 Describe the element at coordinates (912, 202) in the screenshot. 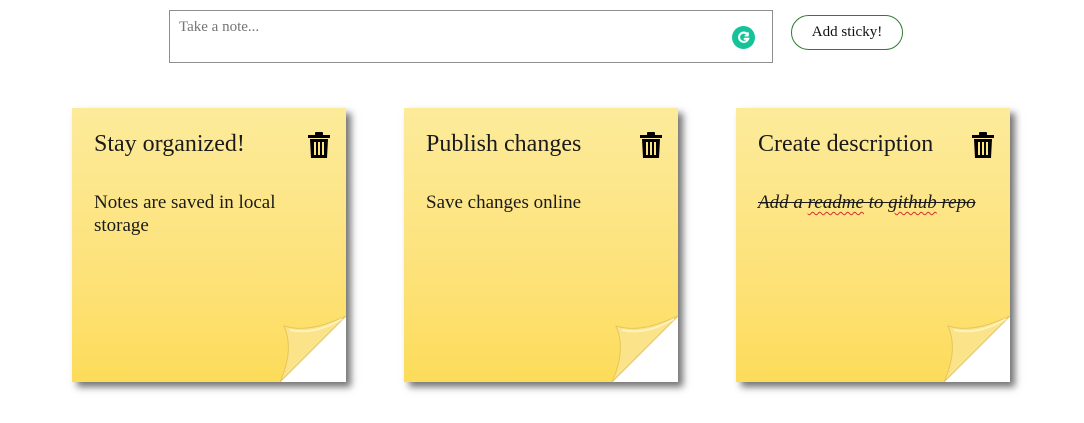

I see `misspelled-word: github` at that location.